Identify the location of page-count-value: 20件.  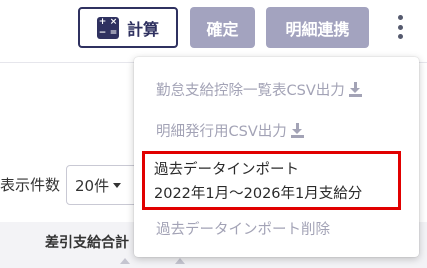
(92, 185).